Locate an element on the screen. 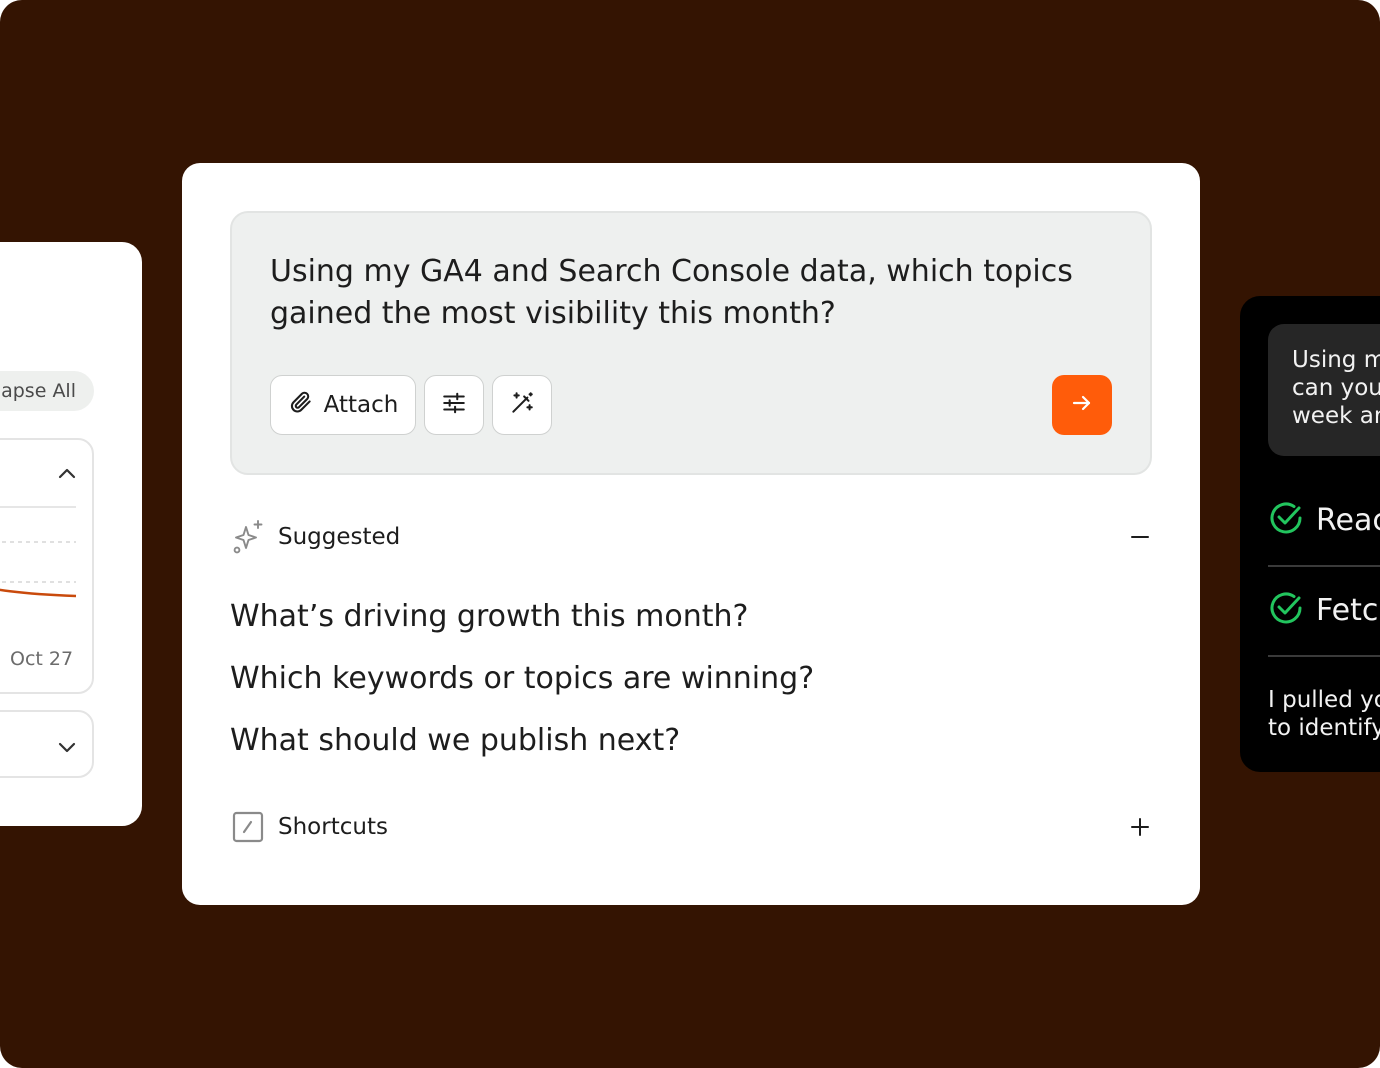 The width and height of the screenshot is (1380, 1068). suggestion-item: What should we publish next? is located at coordinates (455, 740).